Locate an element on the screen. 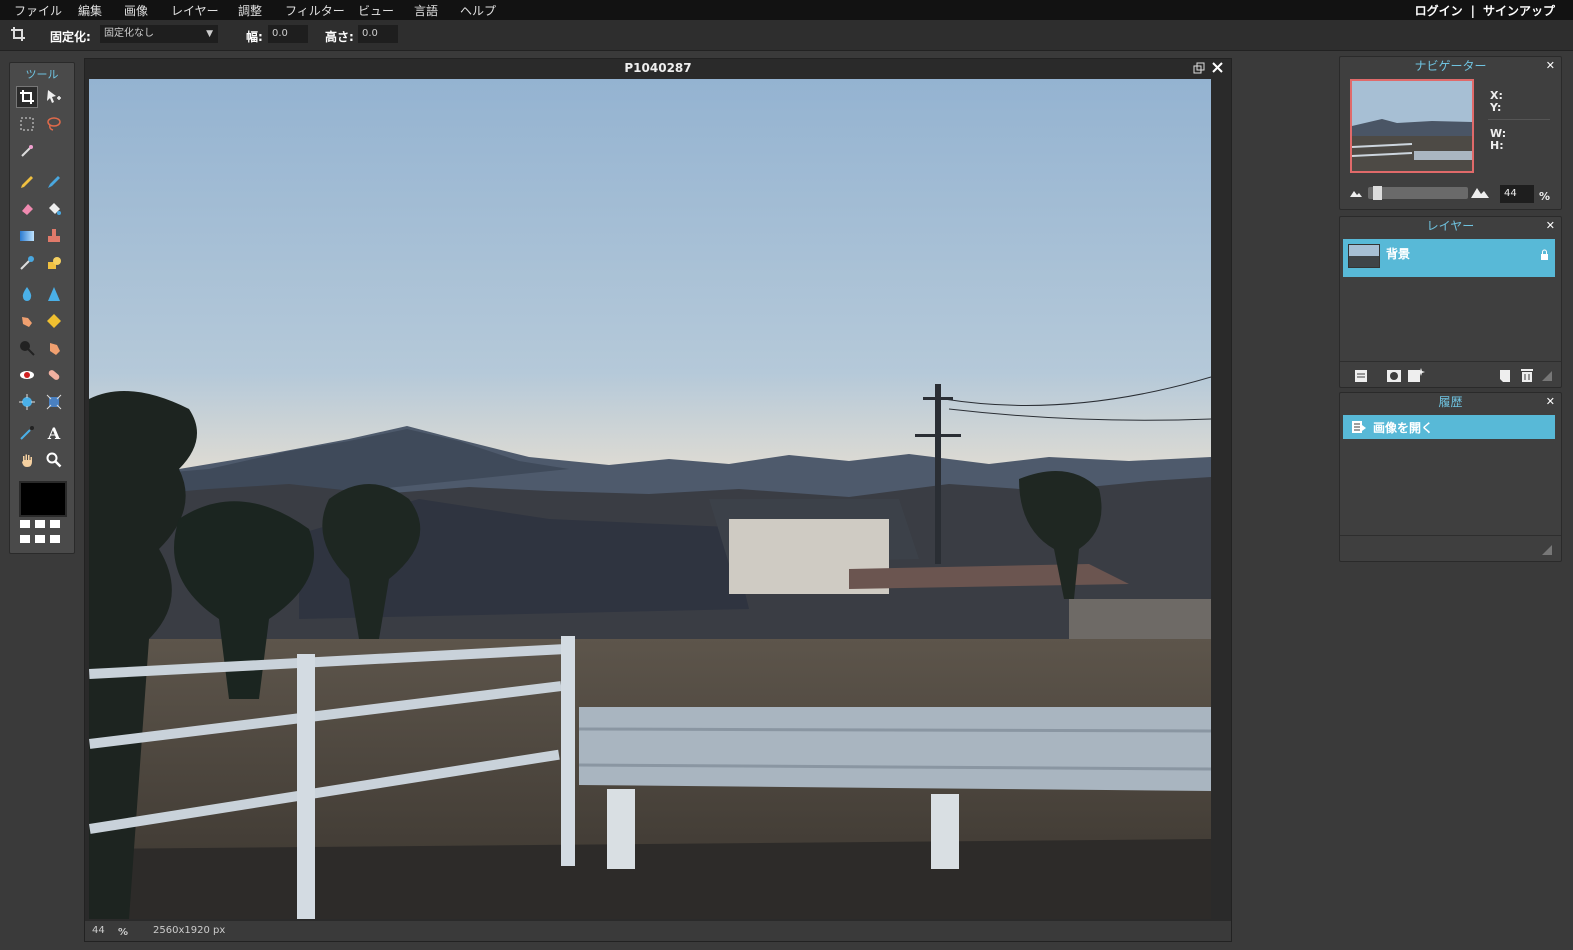 The width and height of the screenshot is (1573, 950). menu-help: ヘルプ is located at coordinates (478, 10).